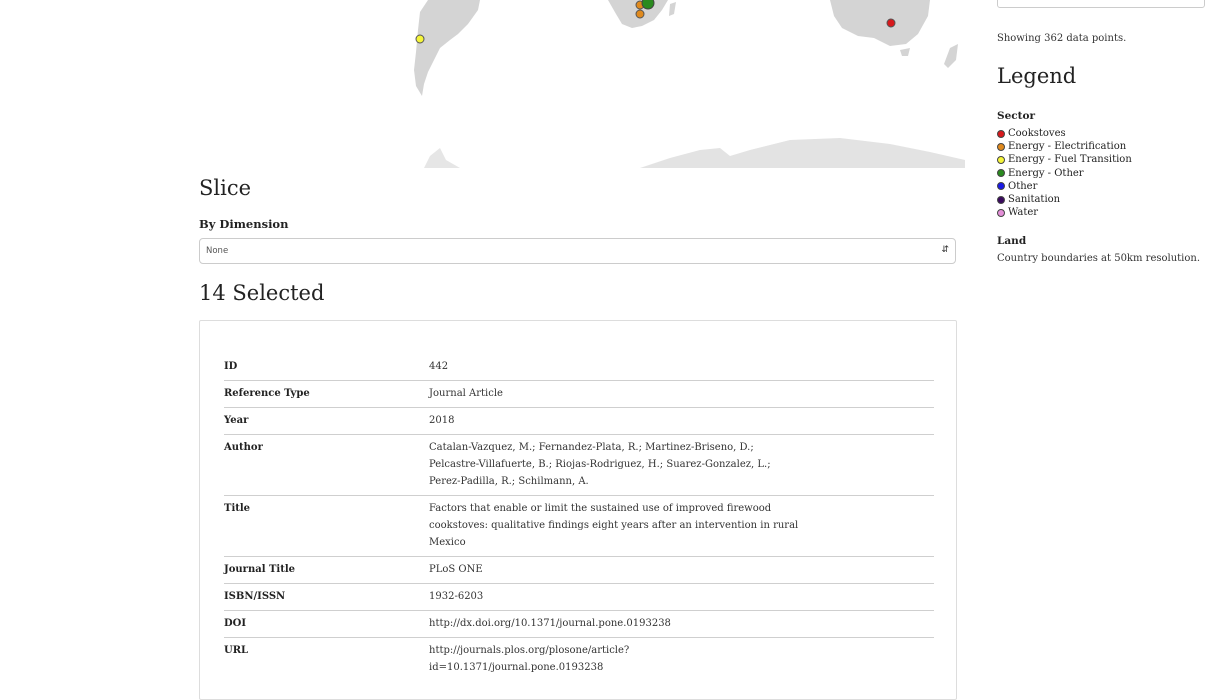 The width and height of the screenshot is (1205, 700). What do you see at coordinates (1070, 160) in the screenshot?
I see `legend-label: Energy - Fuel Transition` at bounding box center [1070, 160].